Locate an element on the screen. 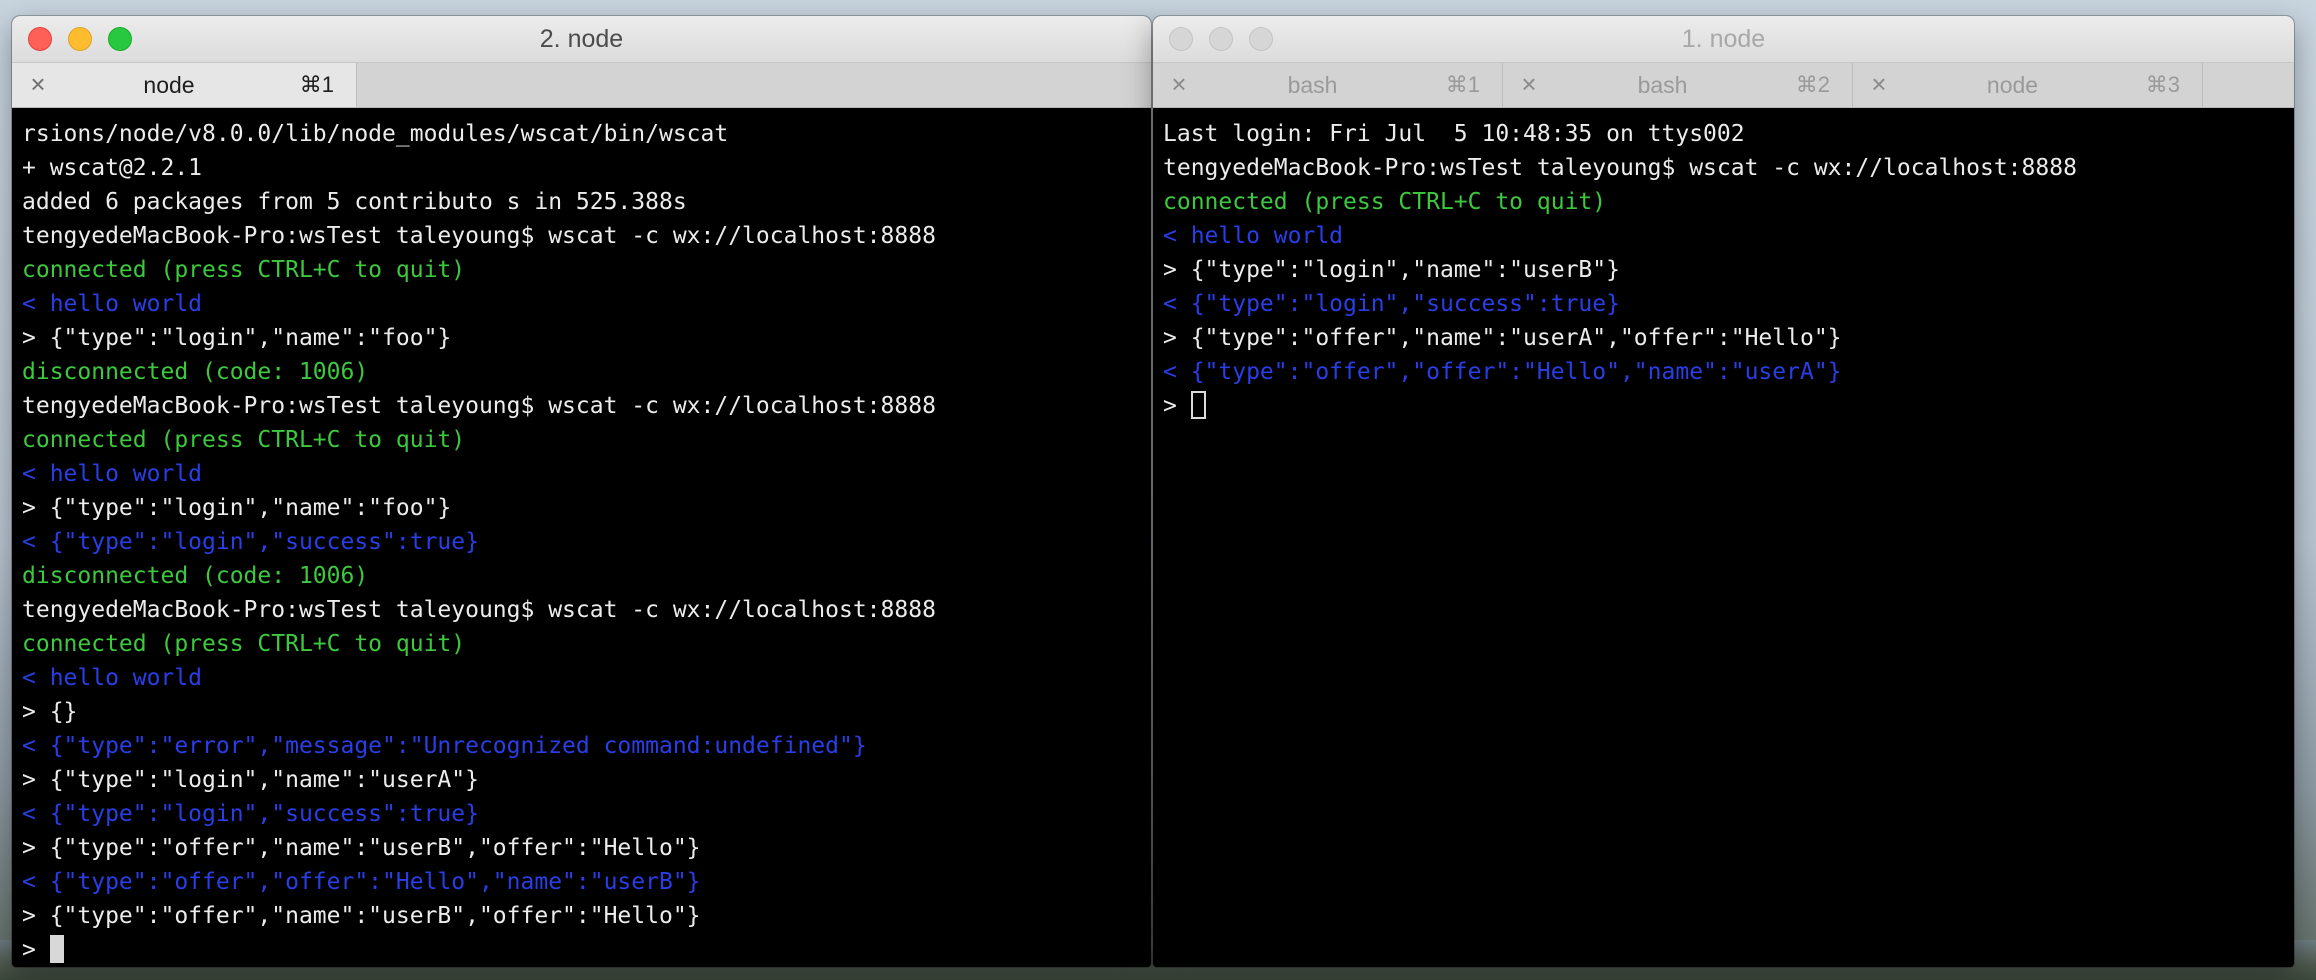 The image size is (2316, 980). tab-bash-1: × bash ⌘1 is located at coordinates (1328, 85).